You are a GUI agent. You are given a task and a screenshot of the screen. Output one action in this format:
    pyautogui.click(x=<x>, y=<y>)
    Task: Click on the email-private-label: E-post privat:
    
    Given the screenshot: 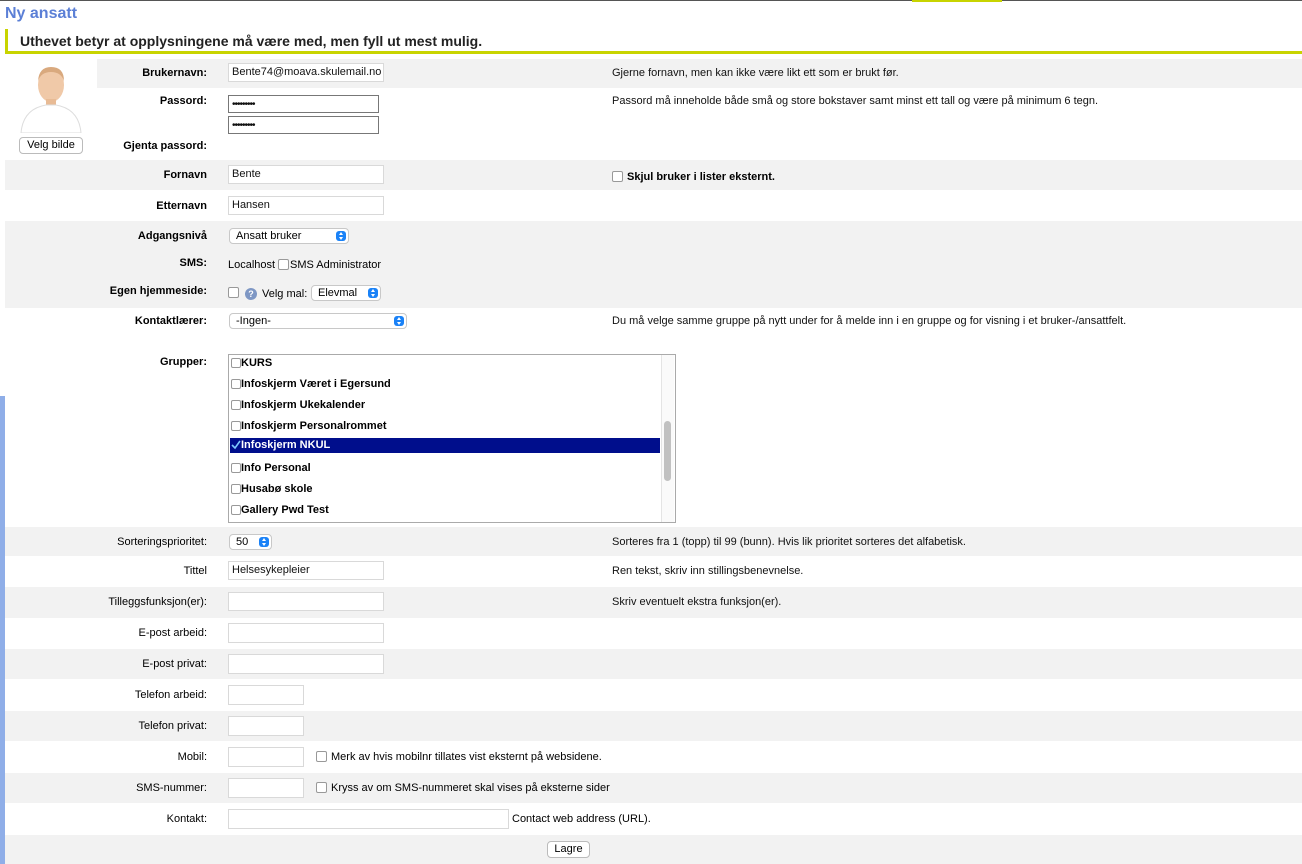 What is the action you would take?
    pyautogui.click(x=174, y=664)
    